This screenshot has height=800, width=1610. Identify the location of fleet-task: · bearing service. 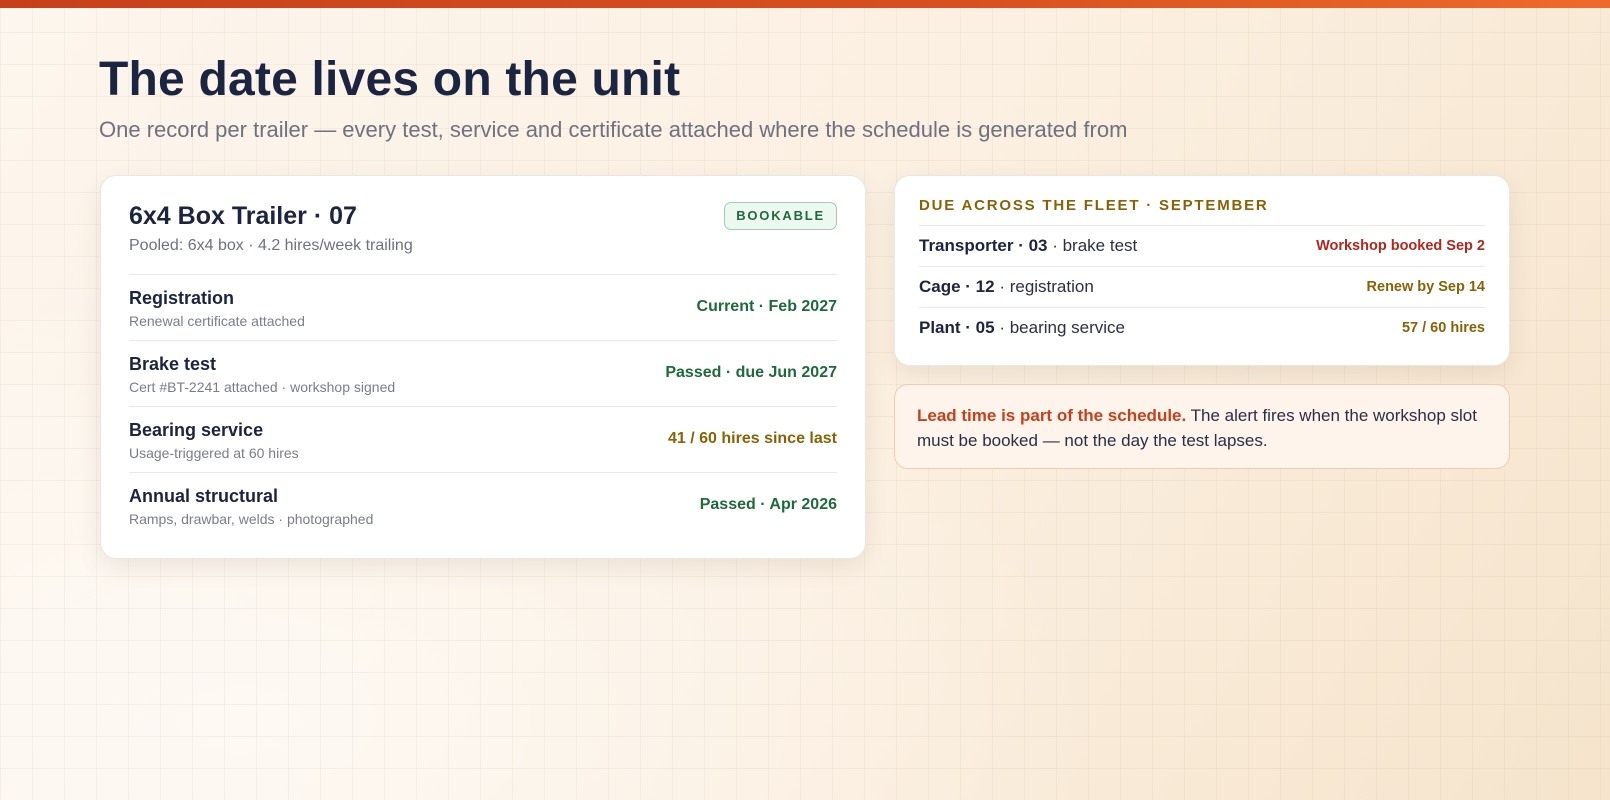
(1059, 327).